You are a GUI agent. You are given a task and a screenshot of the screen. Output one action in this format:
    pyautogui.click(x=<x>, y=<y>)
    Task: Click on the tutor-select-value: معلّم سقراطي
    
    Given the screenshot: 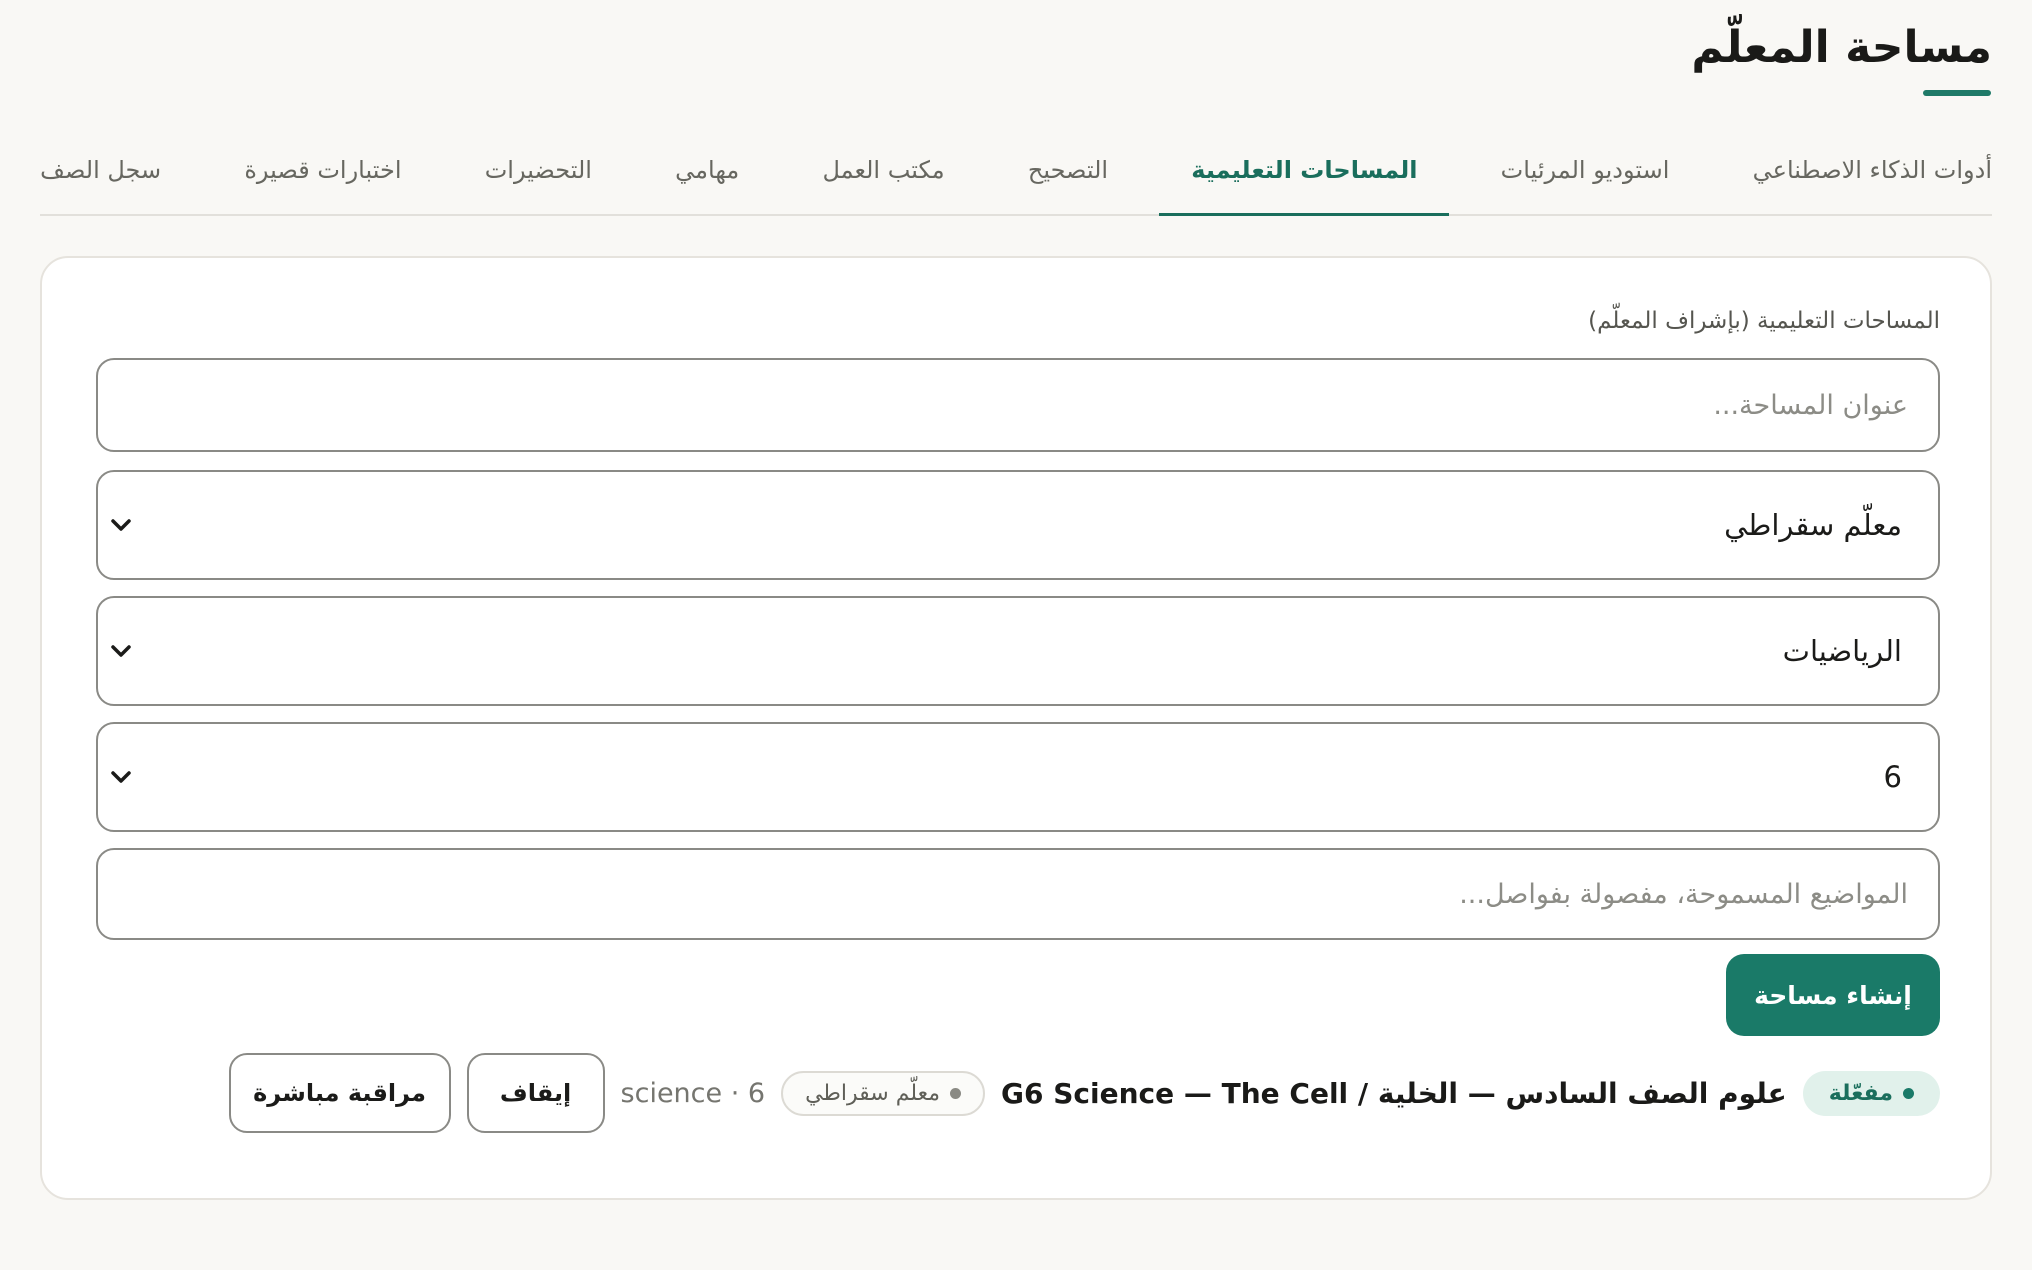 What is the action you would take?
    pyautogui.click(x=1813, y=525)
    